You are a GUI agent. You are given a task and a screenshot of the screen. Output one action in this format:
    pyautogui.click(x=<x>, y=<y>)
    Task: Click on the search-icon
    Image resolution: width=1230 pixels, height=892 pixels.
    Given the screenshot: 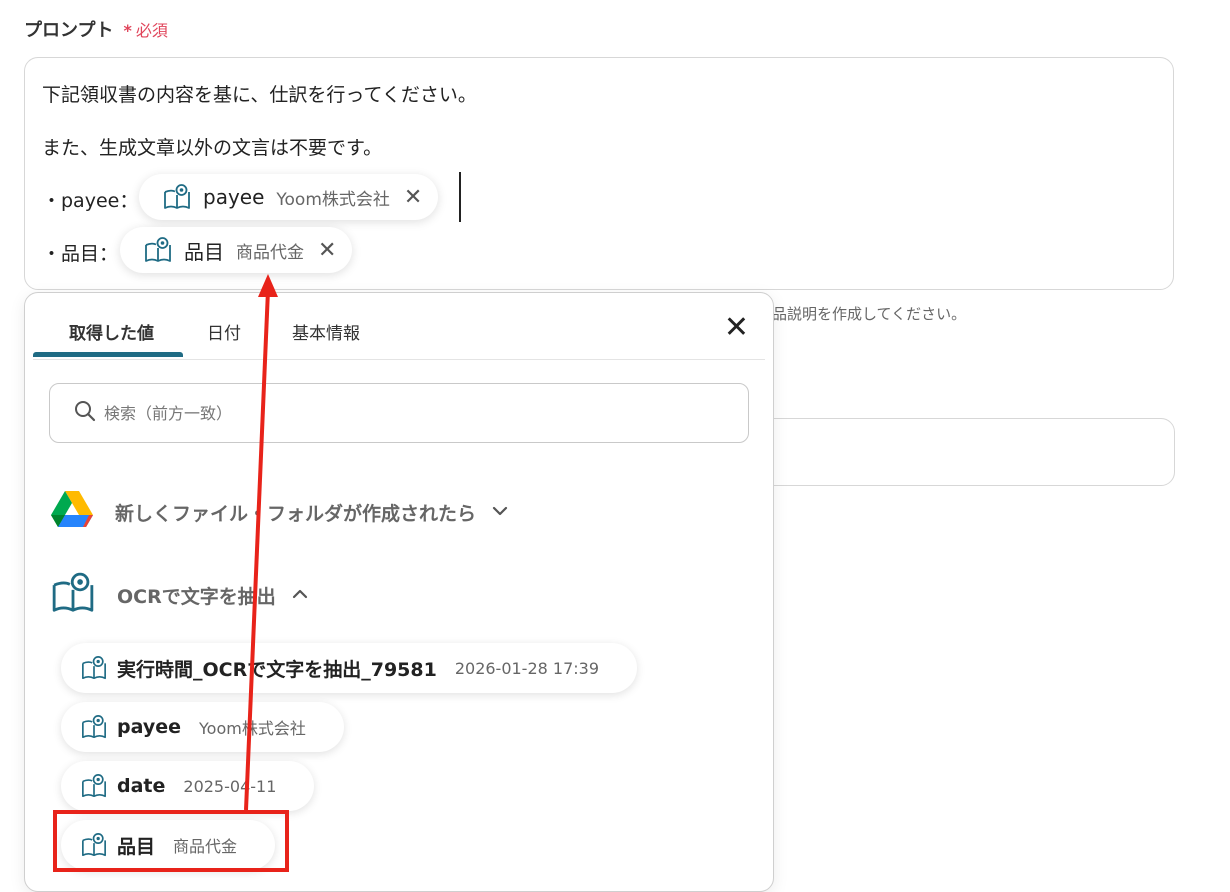 What is the action you would take?
    pyautogui.click(x=85, y=413)
    